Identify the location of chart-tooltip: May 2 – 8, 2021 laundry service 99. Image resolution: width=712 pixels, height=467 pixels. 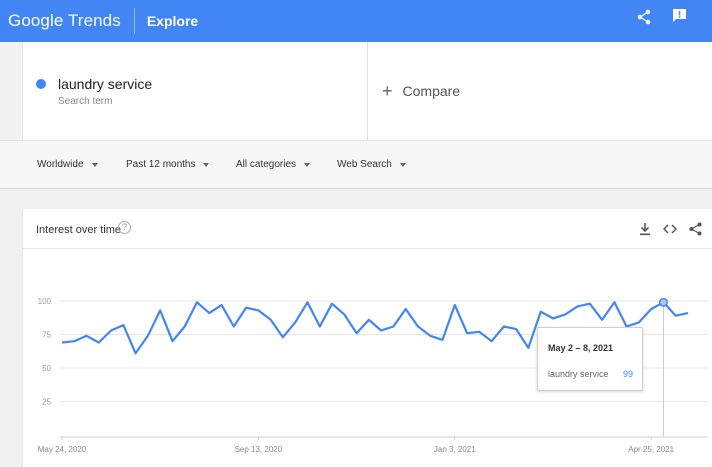
(590, 359).